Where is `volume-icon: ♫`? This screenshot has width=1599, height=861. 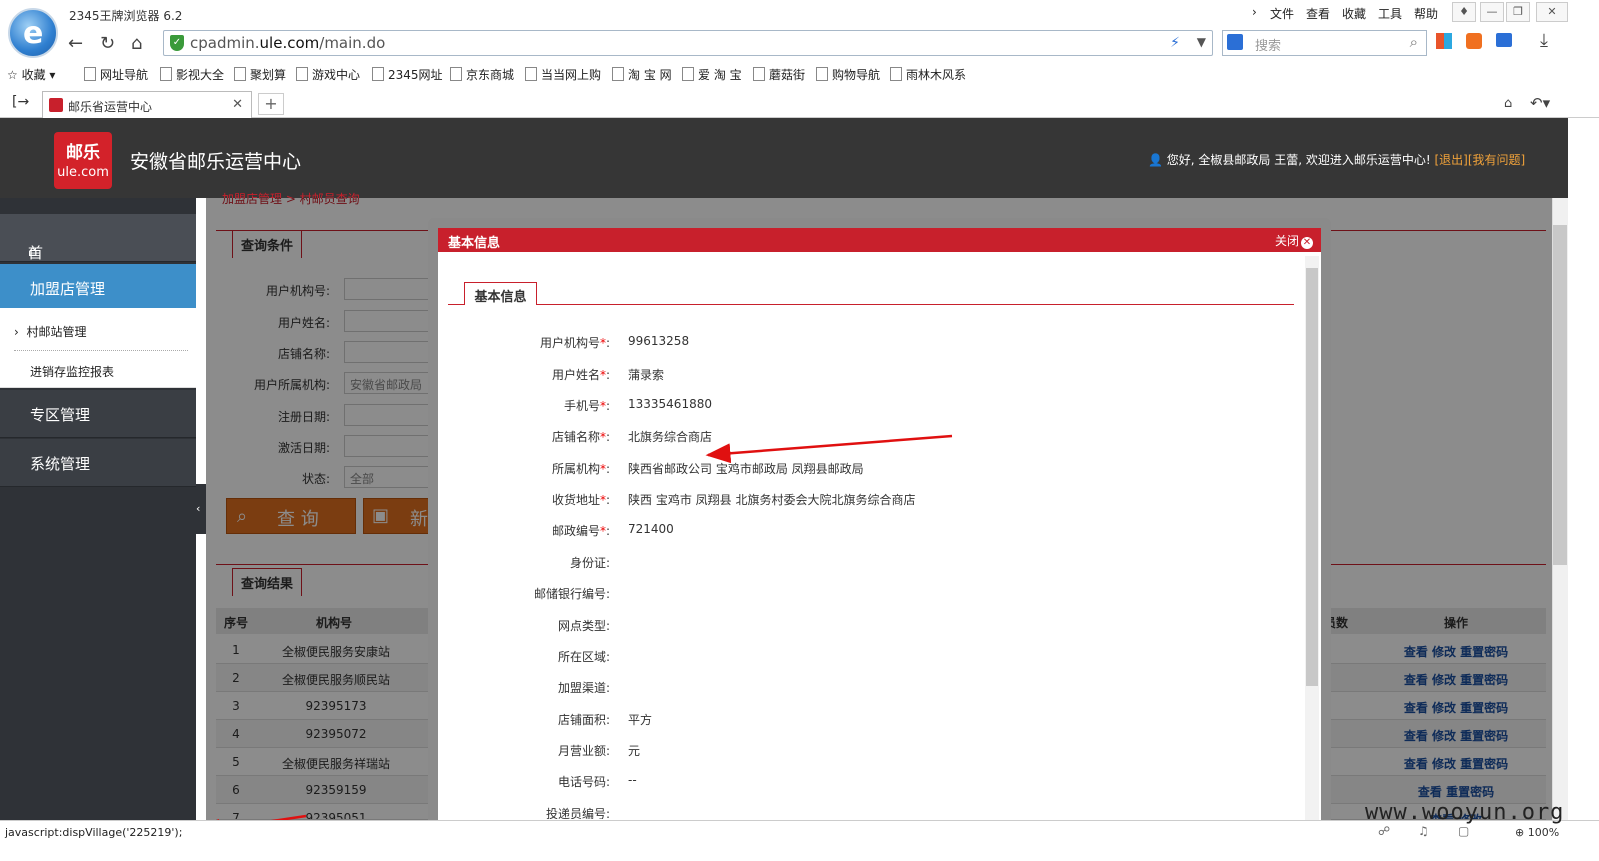
volume-icon: ♫ is located at coordinates (1423, 831).